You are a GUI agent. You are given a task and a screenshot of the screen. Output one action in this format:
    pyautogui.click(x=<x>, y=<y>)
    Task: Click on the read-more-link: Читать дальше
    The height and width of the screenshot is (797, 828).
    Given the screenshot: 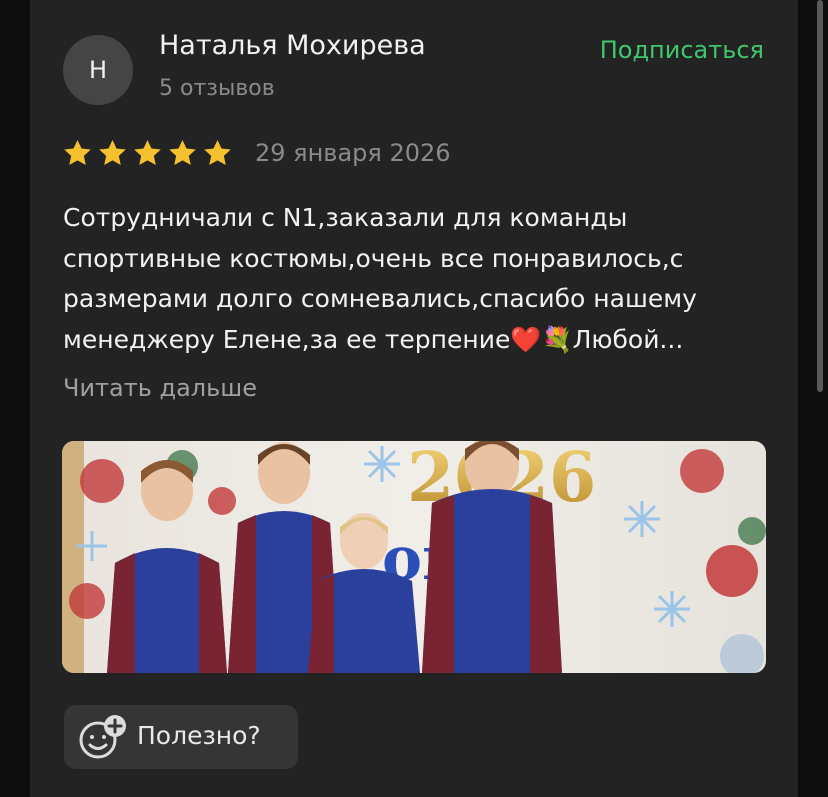 What is the action you would take?
    pyautogui.click(x=160, y=388)
    